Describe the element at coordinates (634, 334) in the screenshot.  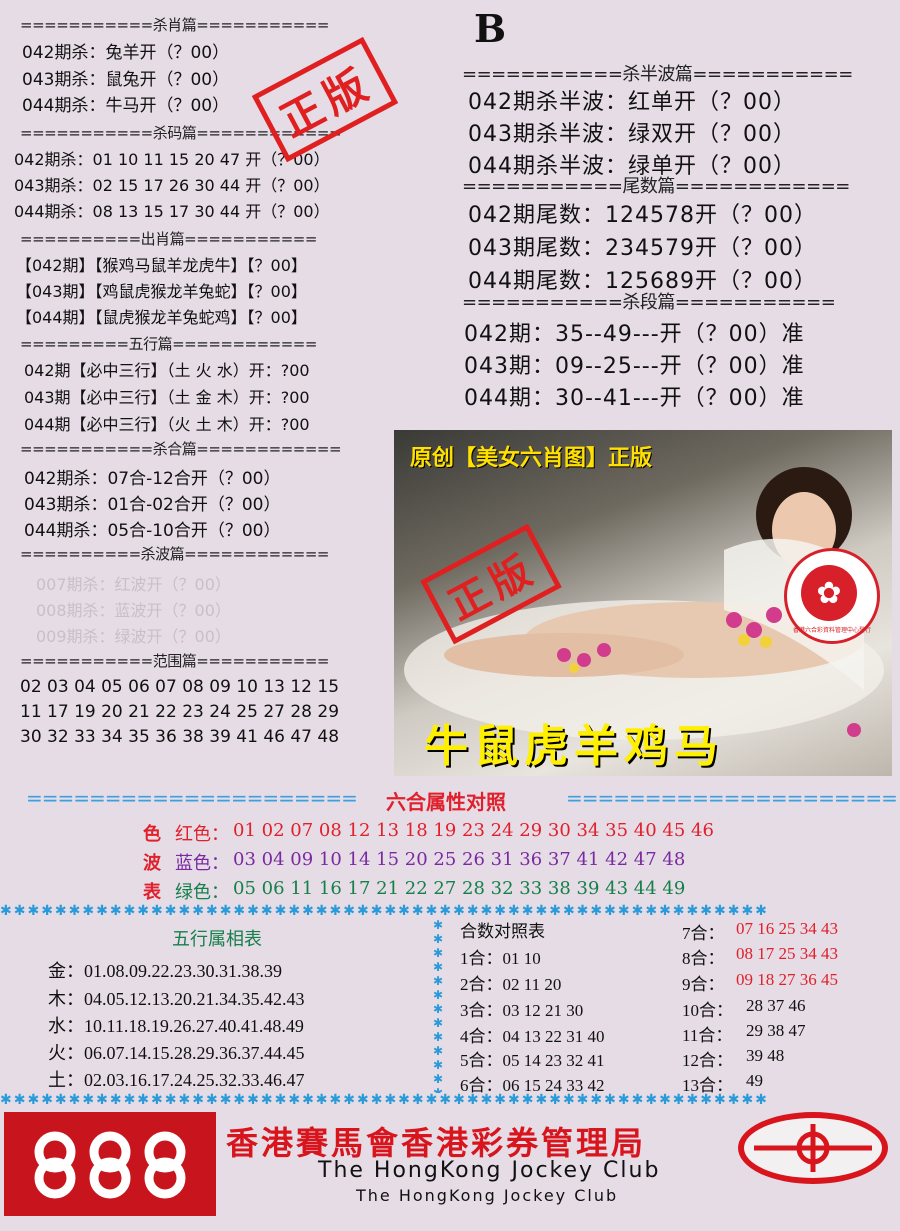
I see `sha-duan-row: 042期：35--49---开（？00）准` at that location.